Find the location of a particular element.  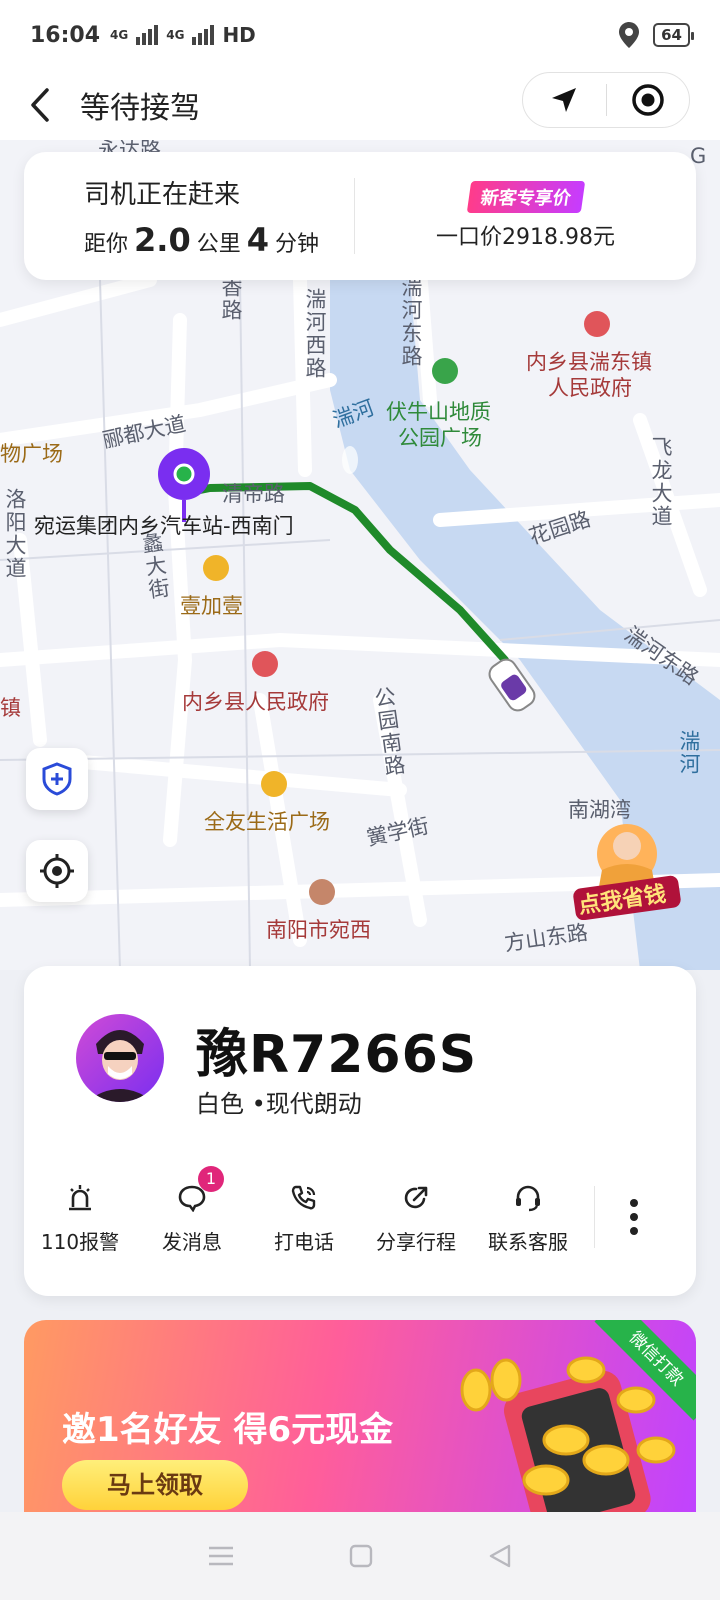

invite-friend-banner: 微信打款 邀1名好友 得6元现金 马上领取 is located at coordinates (360, 1416).